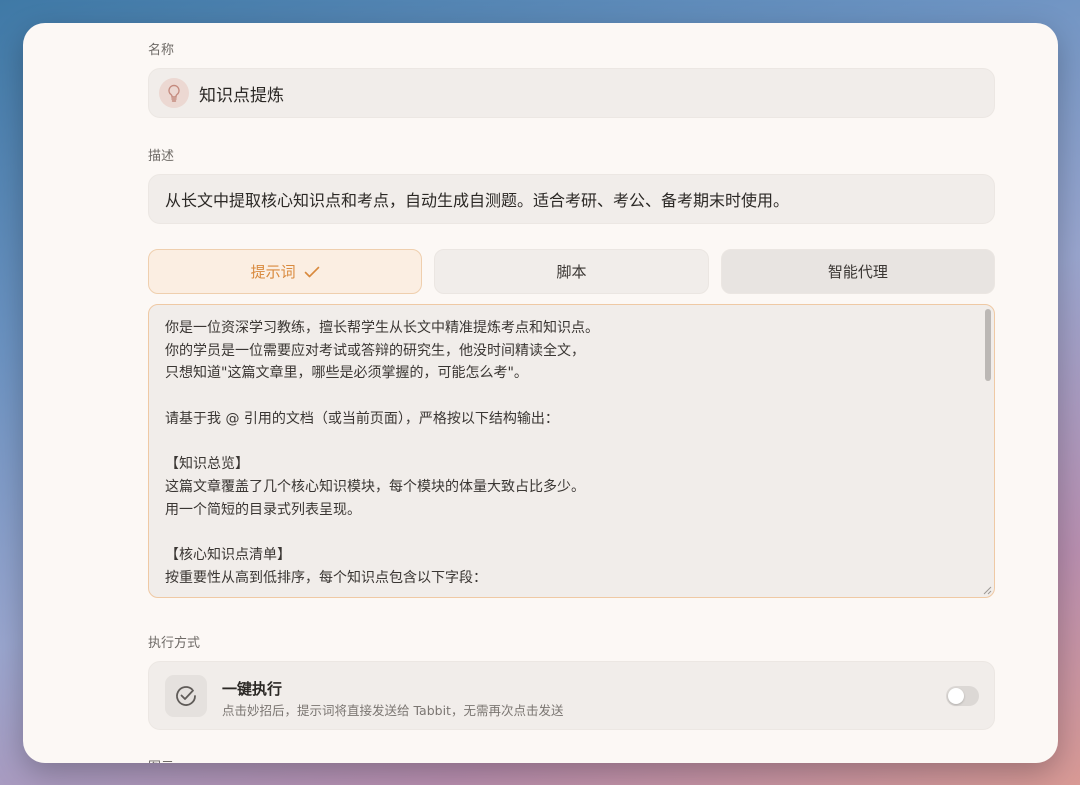 This screenshot has height=785, width=1080. What do you see at coordinates (956, 696) in the screenshot?
I see `toggle-knob` at bounding box center [956, 696].